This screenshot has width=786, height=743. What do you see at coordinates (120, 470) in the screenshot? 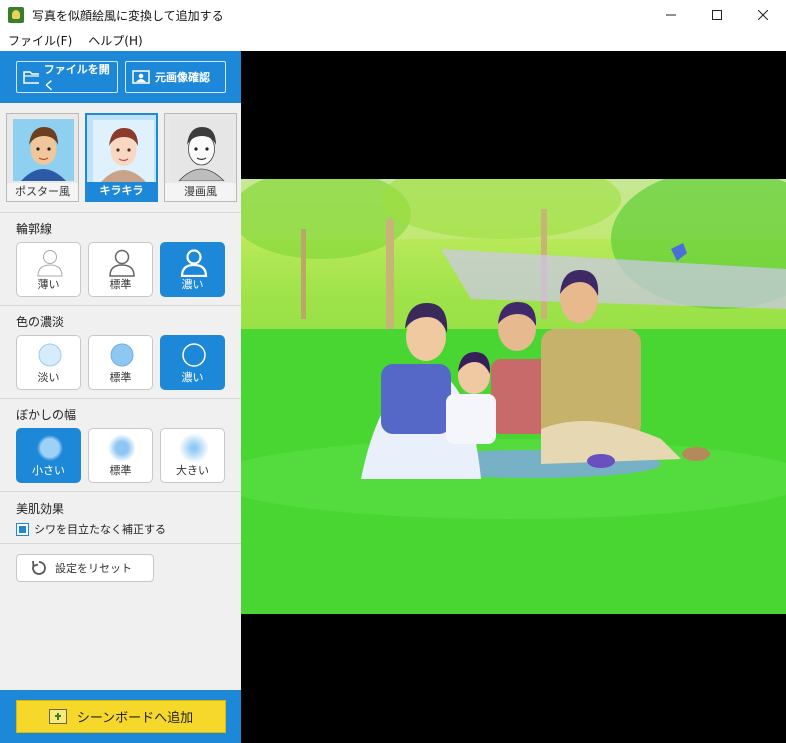
I see `blur-standard-label: 標準` at bounding box center [120, 470].